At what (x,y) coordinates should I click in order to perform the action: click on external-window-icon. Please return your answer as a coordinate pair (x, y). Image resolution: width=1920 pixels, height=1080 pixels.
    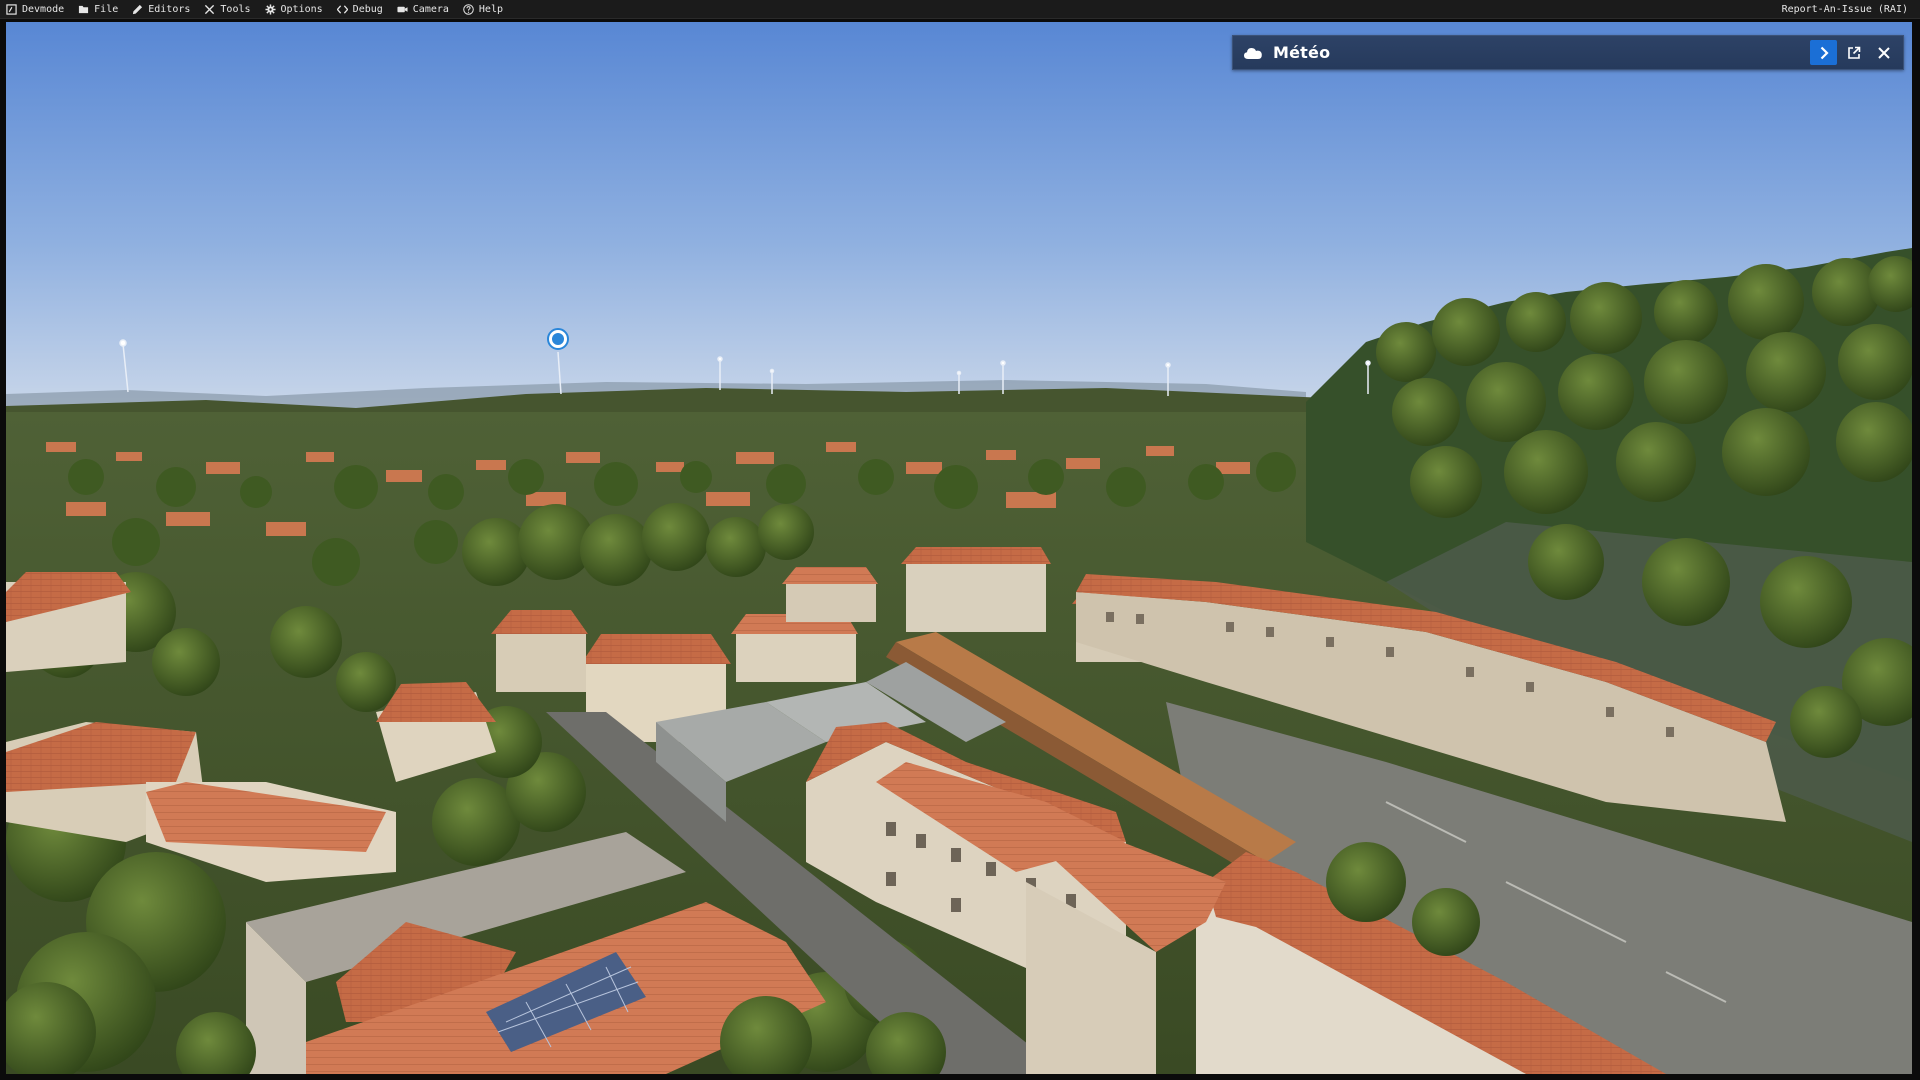
    Looking at the image, I should click on (1853, 52).